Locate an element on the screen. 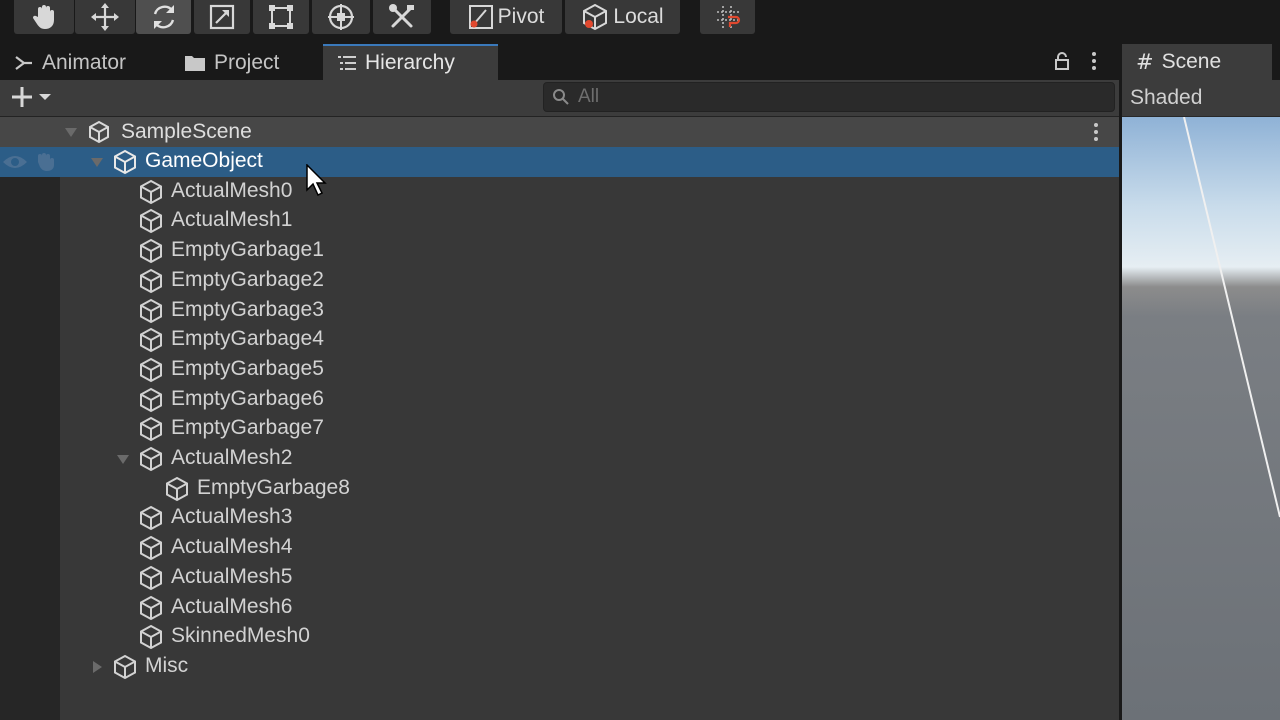  hierarchy-item: SkinnedMesh0 is located at coordinates (559, 637).